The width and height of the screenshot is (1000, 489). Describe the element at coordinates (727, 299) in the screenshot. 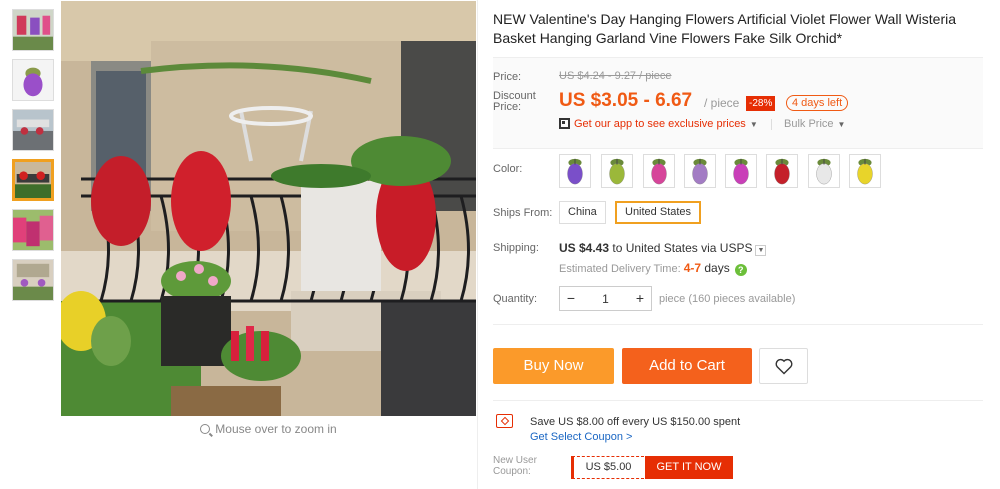

I see `quantity-available: piece (160 pieces available)` at that location.